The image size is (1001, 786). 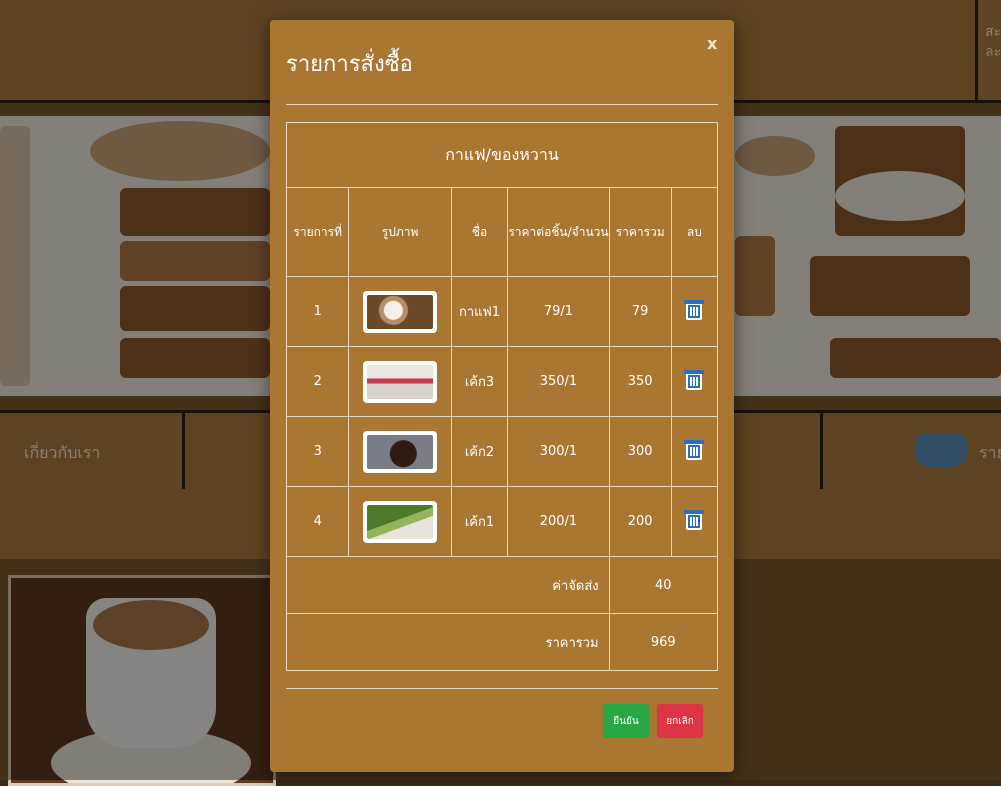 What do you see at coordinates (349, 64) in the screenshot?
I see `modal-title: รายการสั่งซื้อ` at bounding box center [349, 64].